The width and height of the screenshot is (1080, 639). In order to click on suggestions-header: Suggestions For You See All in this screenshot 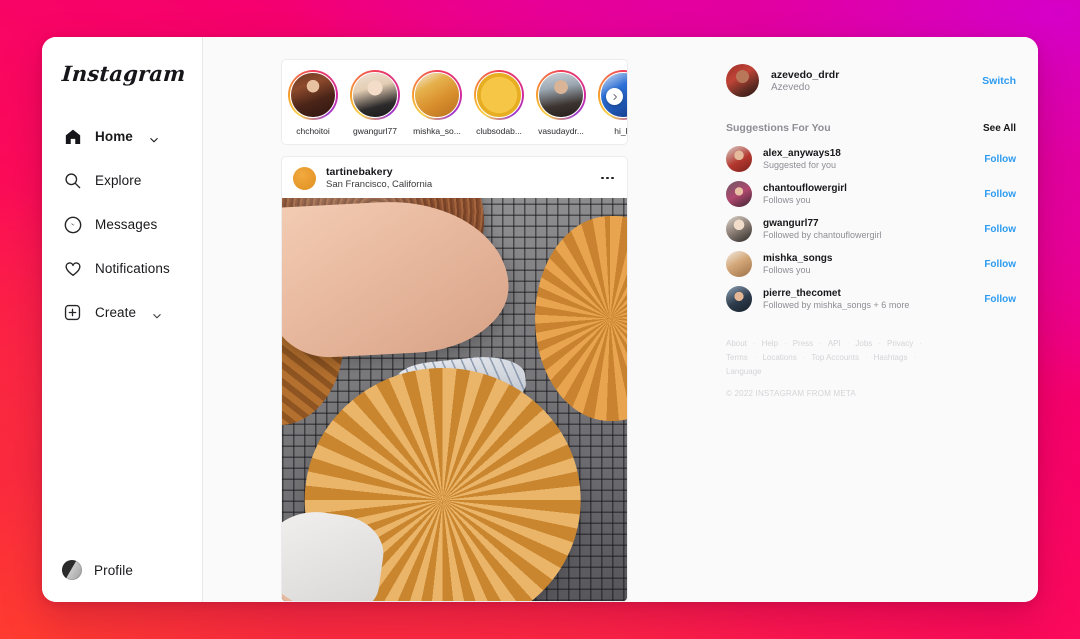, I will do `click(871, 128)`.